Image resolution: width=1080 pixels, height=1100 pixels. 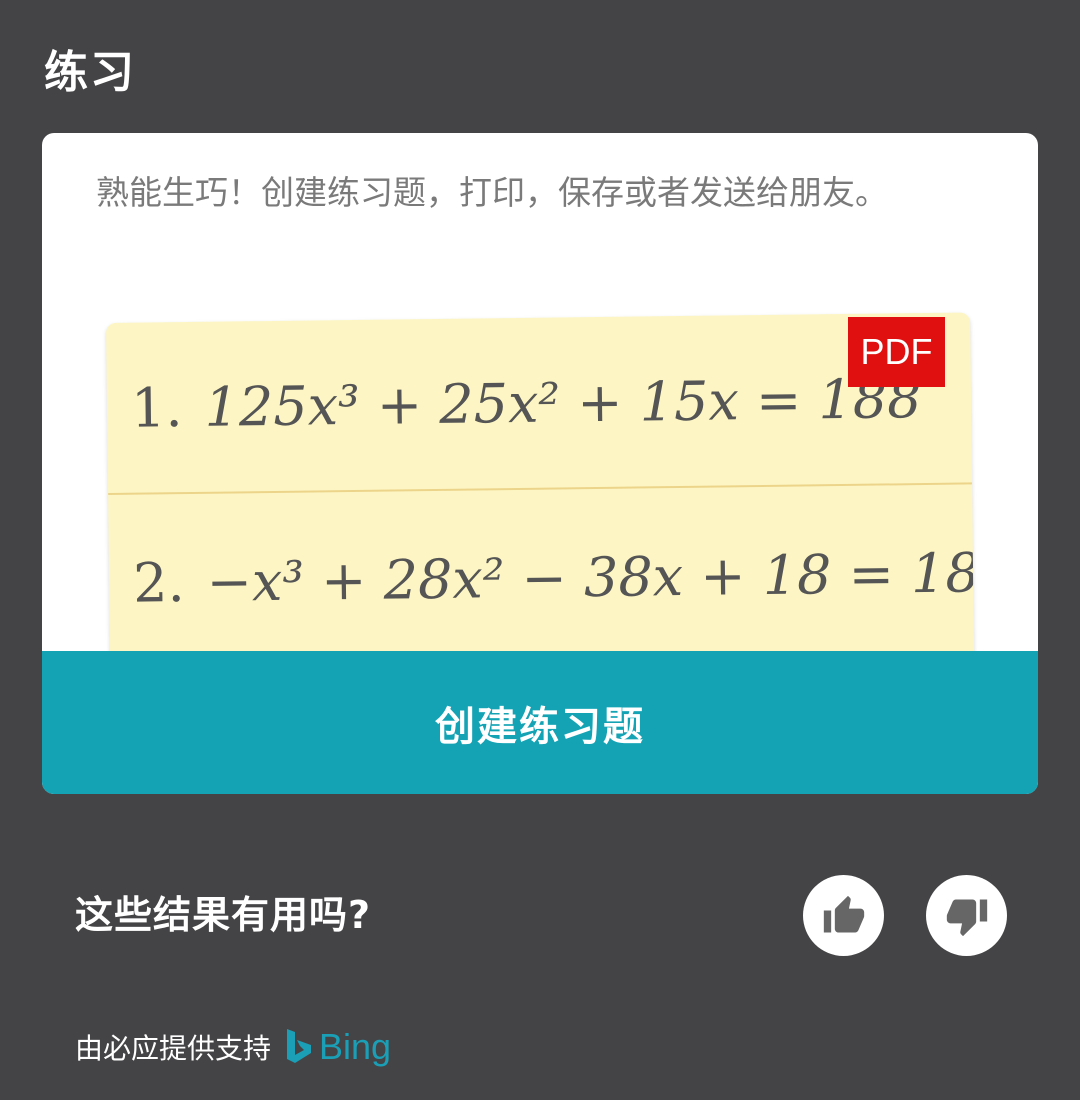 I want to click on section-title: 练习, so click(x=90, y=72).